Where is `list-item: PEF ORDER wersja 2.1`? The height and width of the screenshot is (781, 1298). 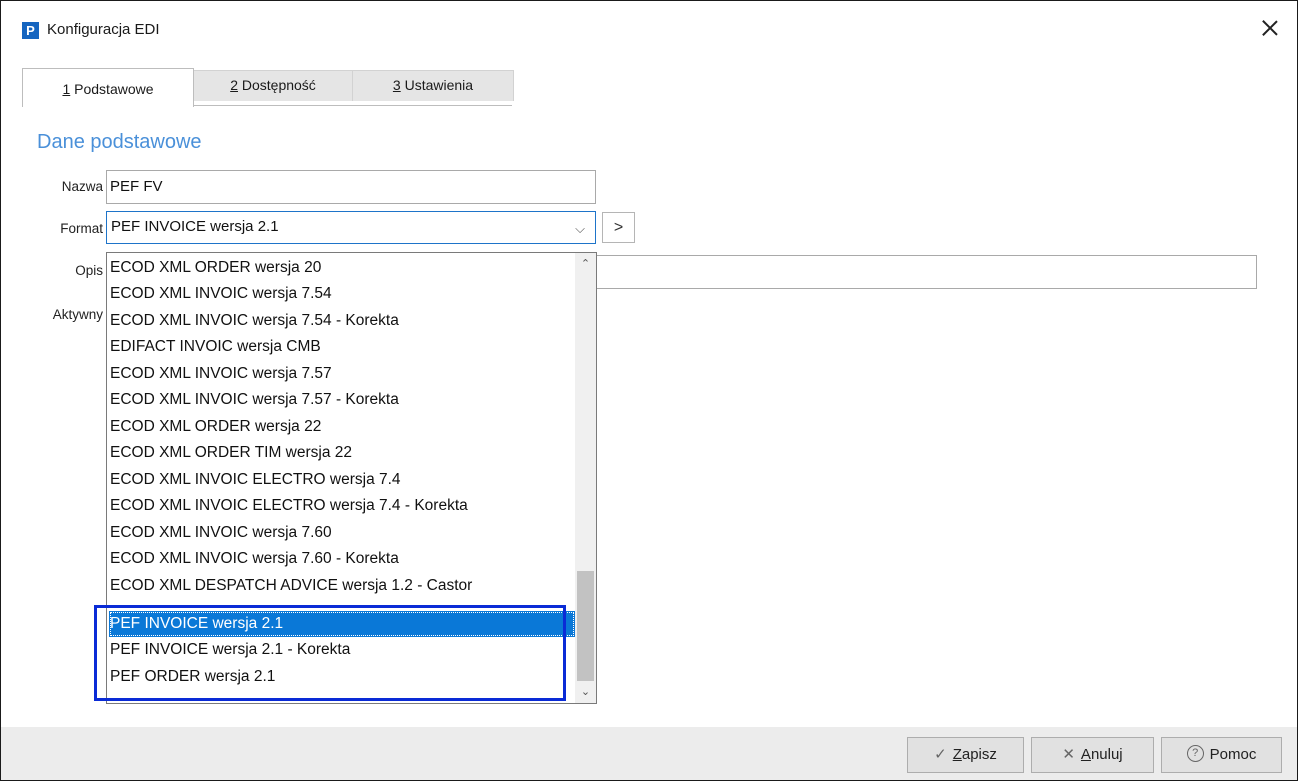
list-item: PEF ORDER wersja 2.1 is located at coordinates (342, 677).